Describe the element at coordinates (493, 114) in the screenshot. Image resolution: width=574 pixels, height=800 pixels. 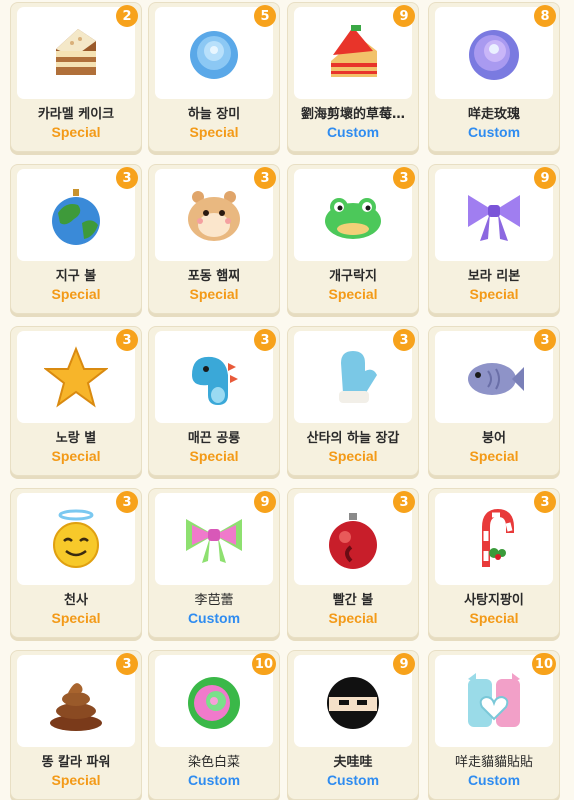
I see `sticker-name: 咩走玫瑰` at that location.